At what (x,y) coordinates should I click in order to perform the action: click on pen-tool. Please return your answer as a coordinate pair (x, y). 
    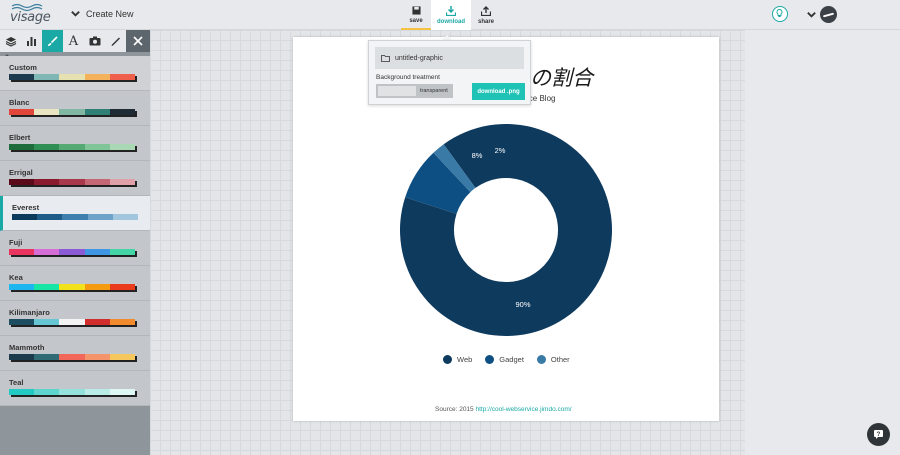
    Looking at the image, I should click on (115, 41).